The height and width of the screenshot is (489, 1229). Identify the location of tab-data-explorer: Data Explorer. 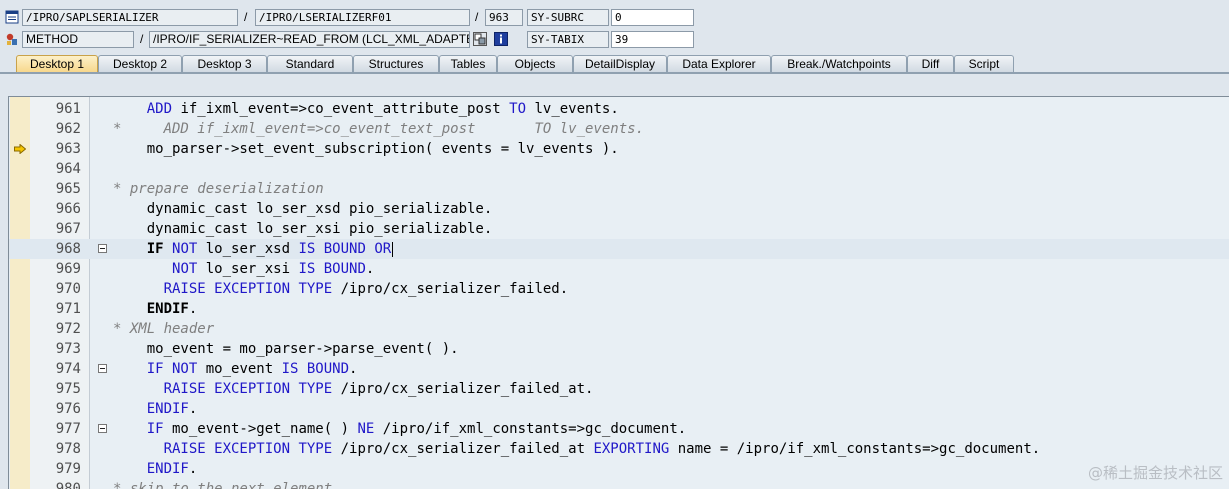
(719, 64).